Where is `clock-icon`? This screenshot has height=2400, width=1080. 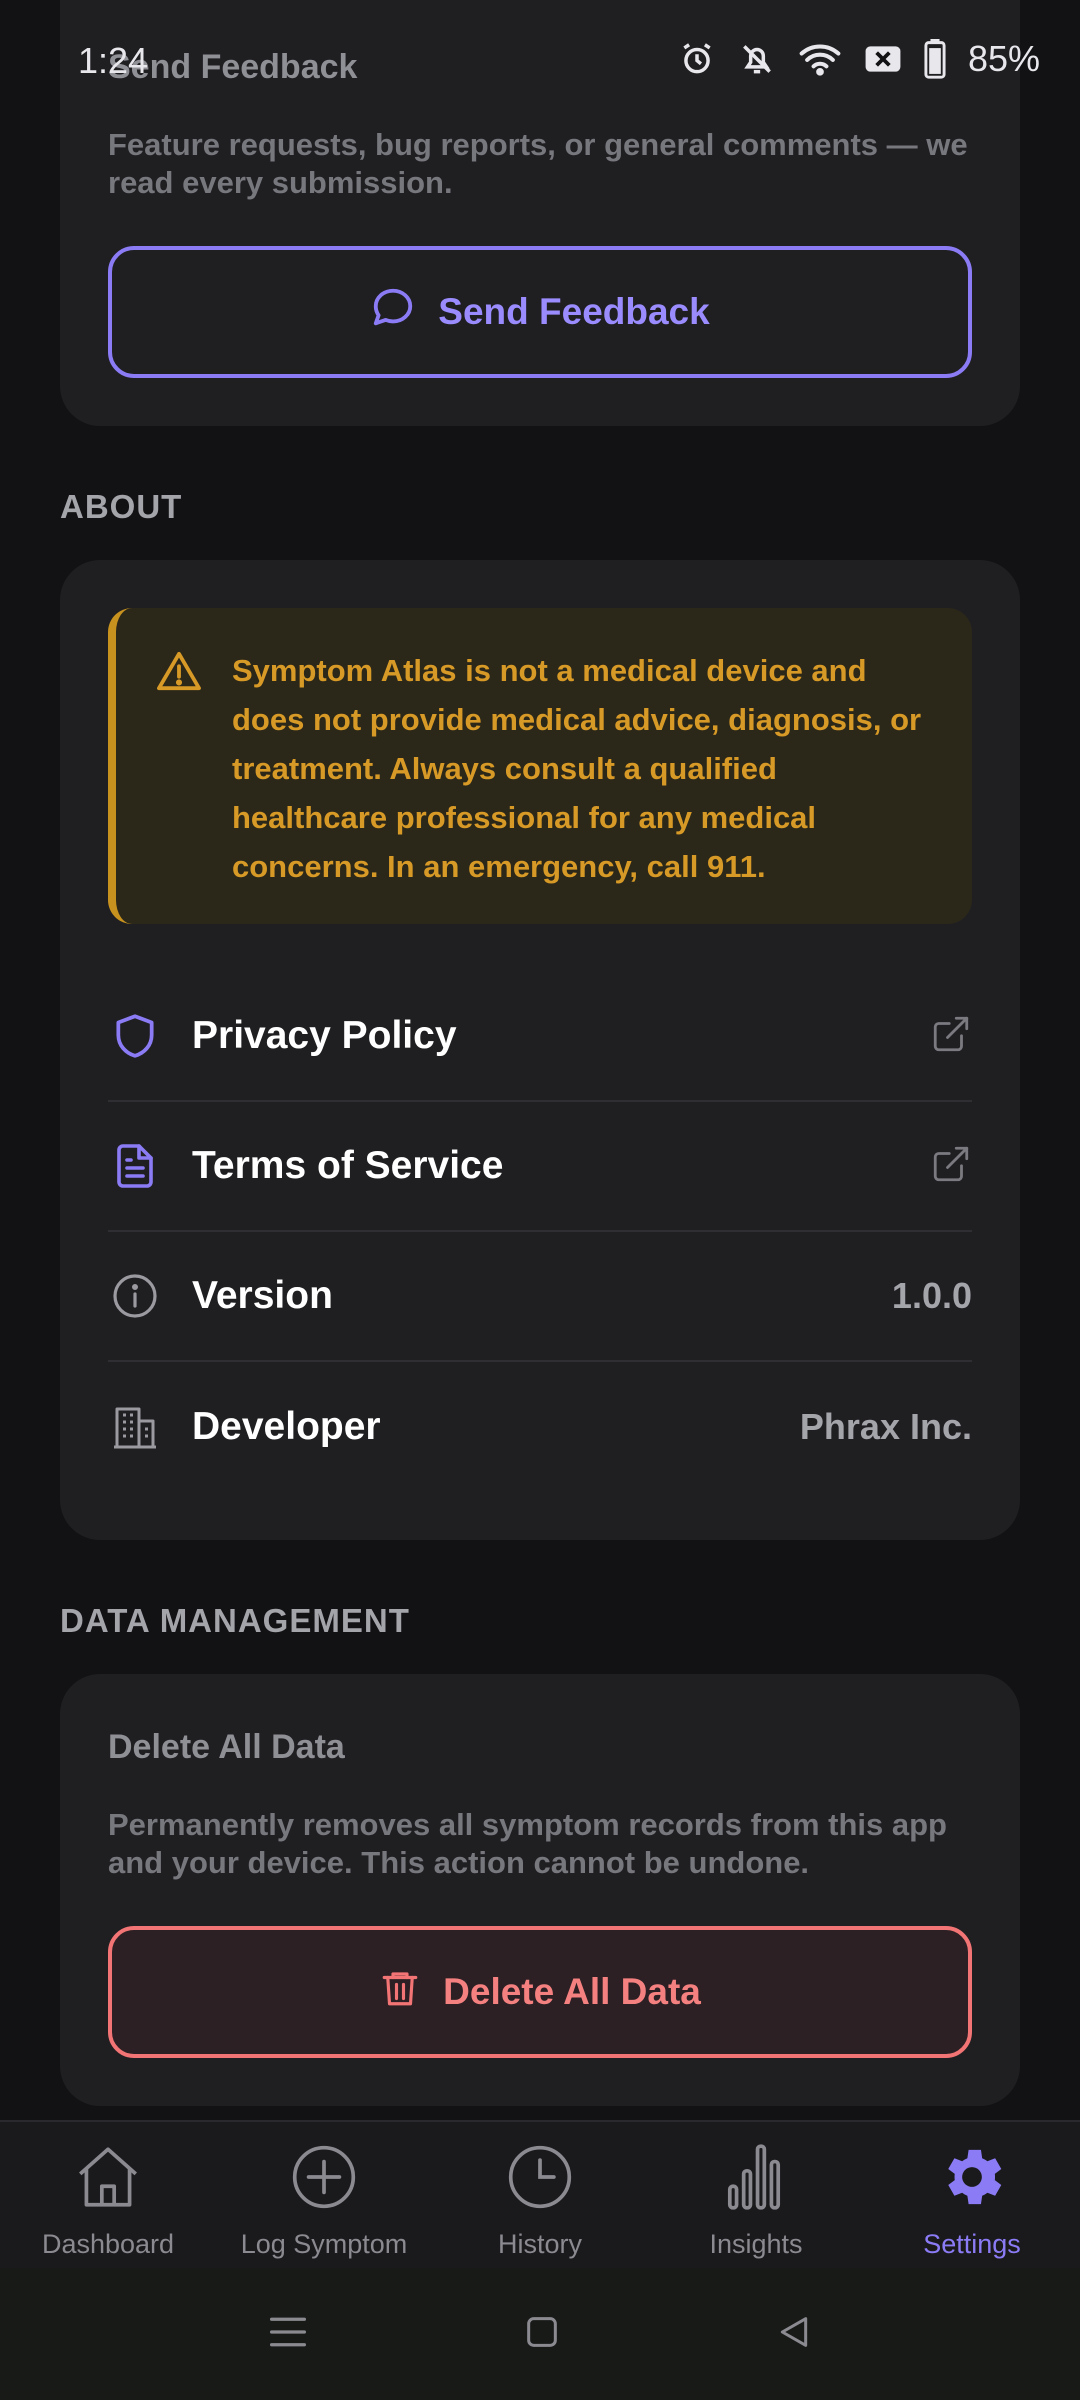 clock-icon is located at coordinates (540, 2179).